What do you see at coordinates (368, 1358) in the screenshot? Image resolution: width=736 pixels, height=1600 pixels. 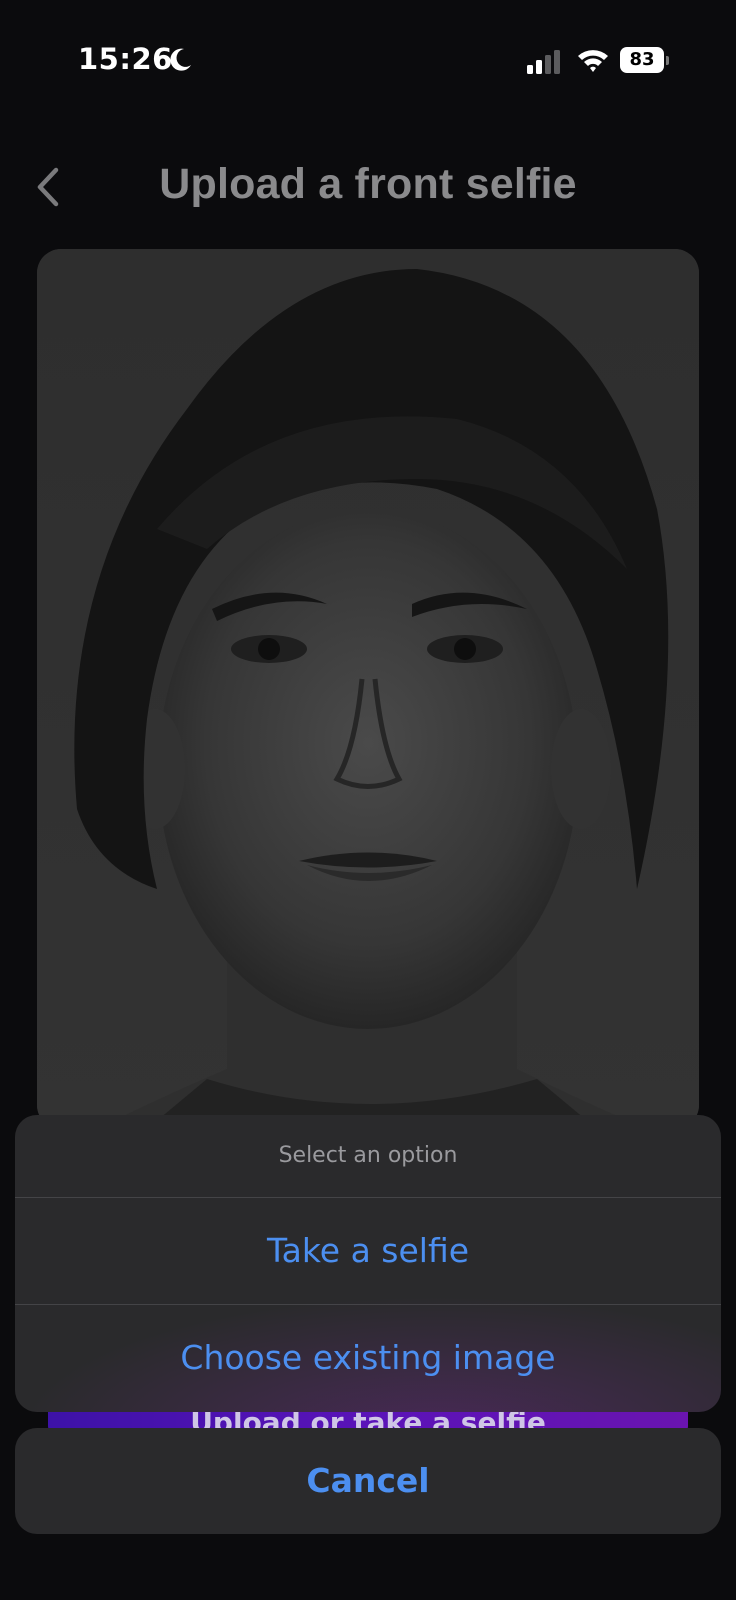 I see `choose-existing-image-option: Choose existing image` at bounding box center [368, 1358].